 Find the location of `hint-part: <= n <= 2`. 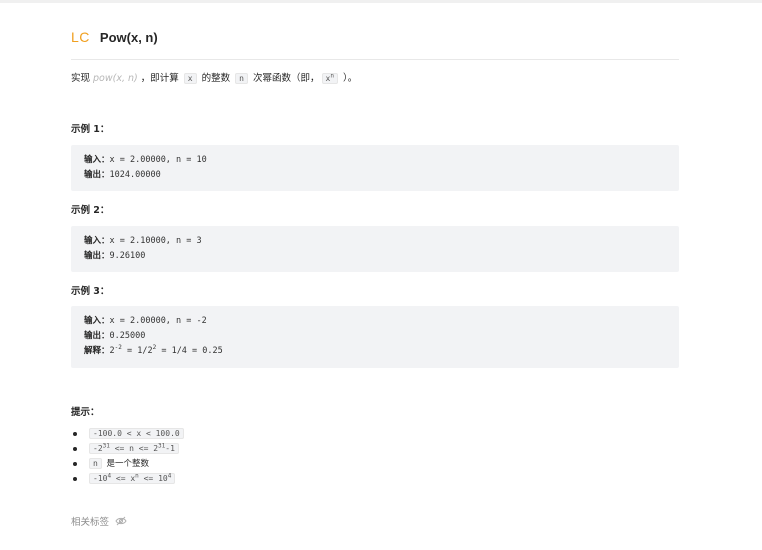

hint-part: <= n <= 2 is located at coordinates (134, 448).